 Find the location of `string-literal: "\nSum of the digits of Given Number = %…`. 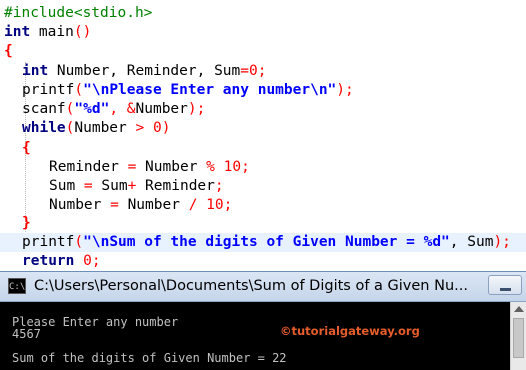

string-literal: "\nSum of the digits of Given Number = %… is located at coordinates (266, 242).